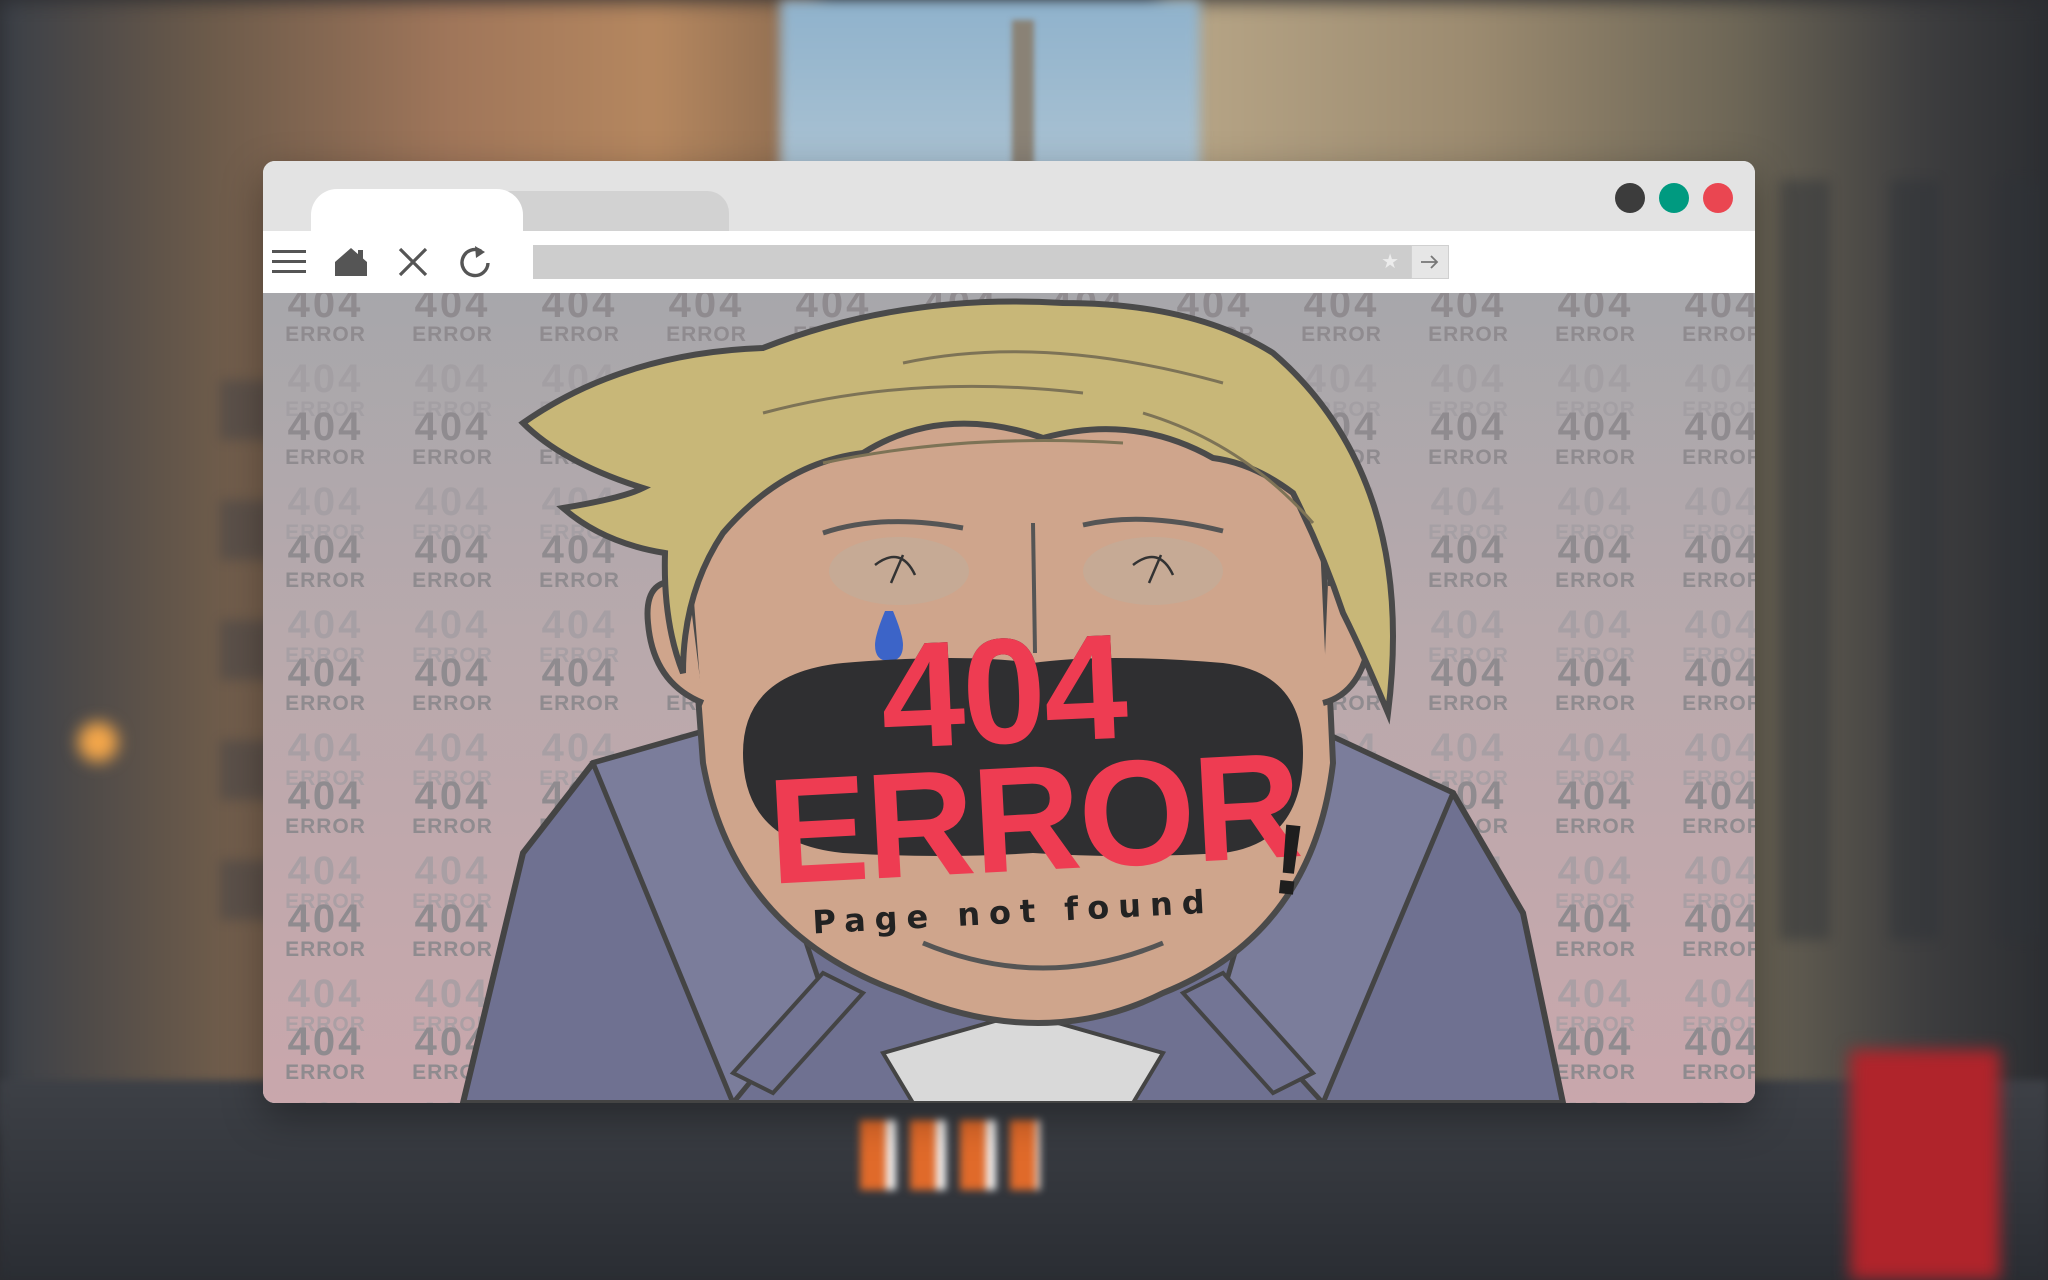 The width and height of the screenshot is (2048, 1280). Describe the element at coordinates (1718, 198) in the screenshot. I see `window-button-red` at that location.